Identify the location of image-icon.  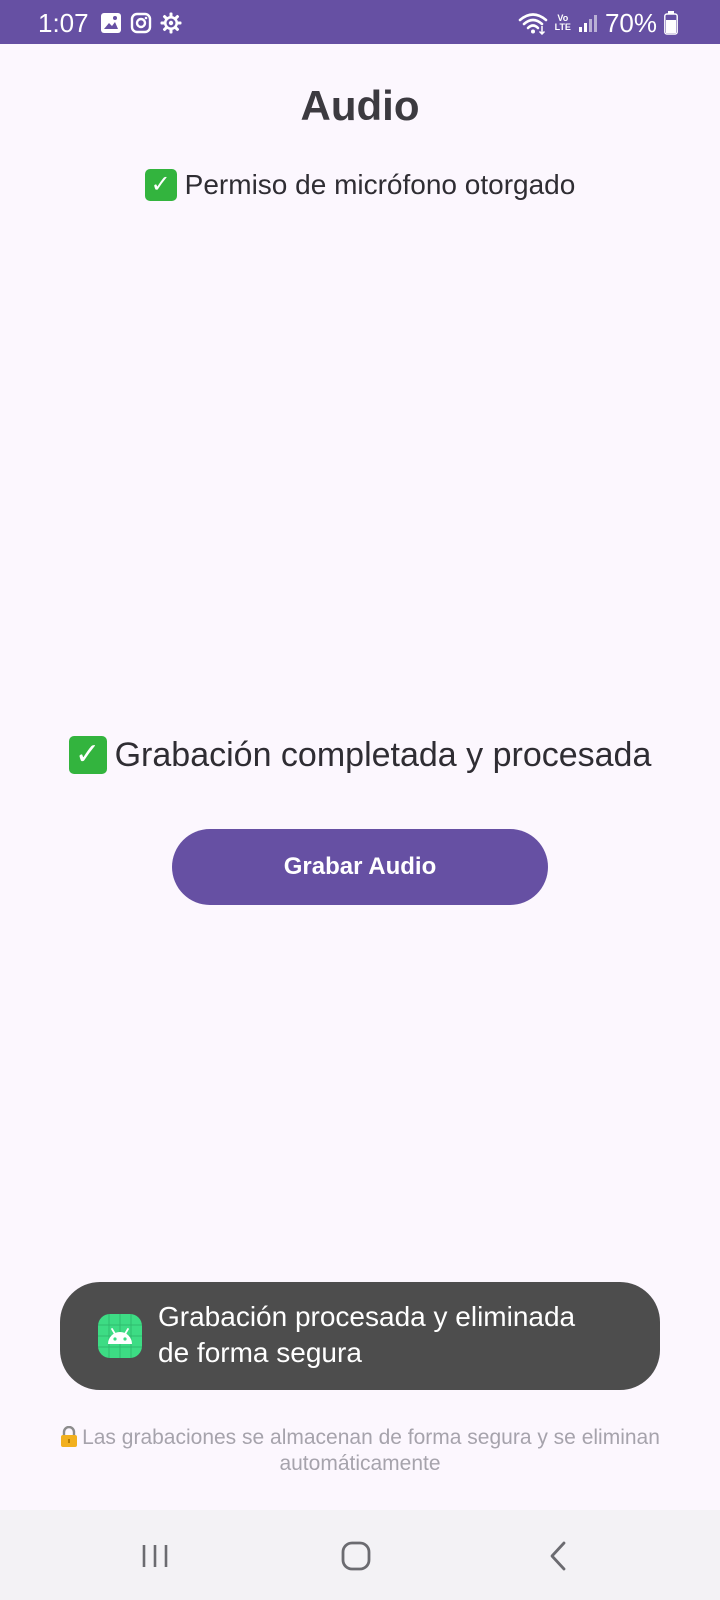
(111, 23).